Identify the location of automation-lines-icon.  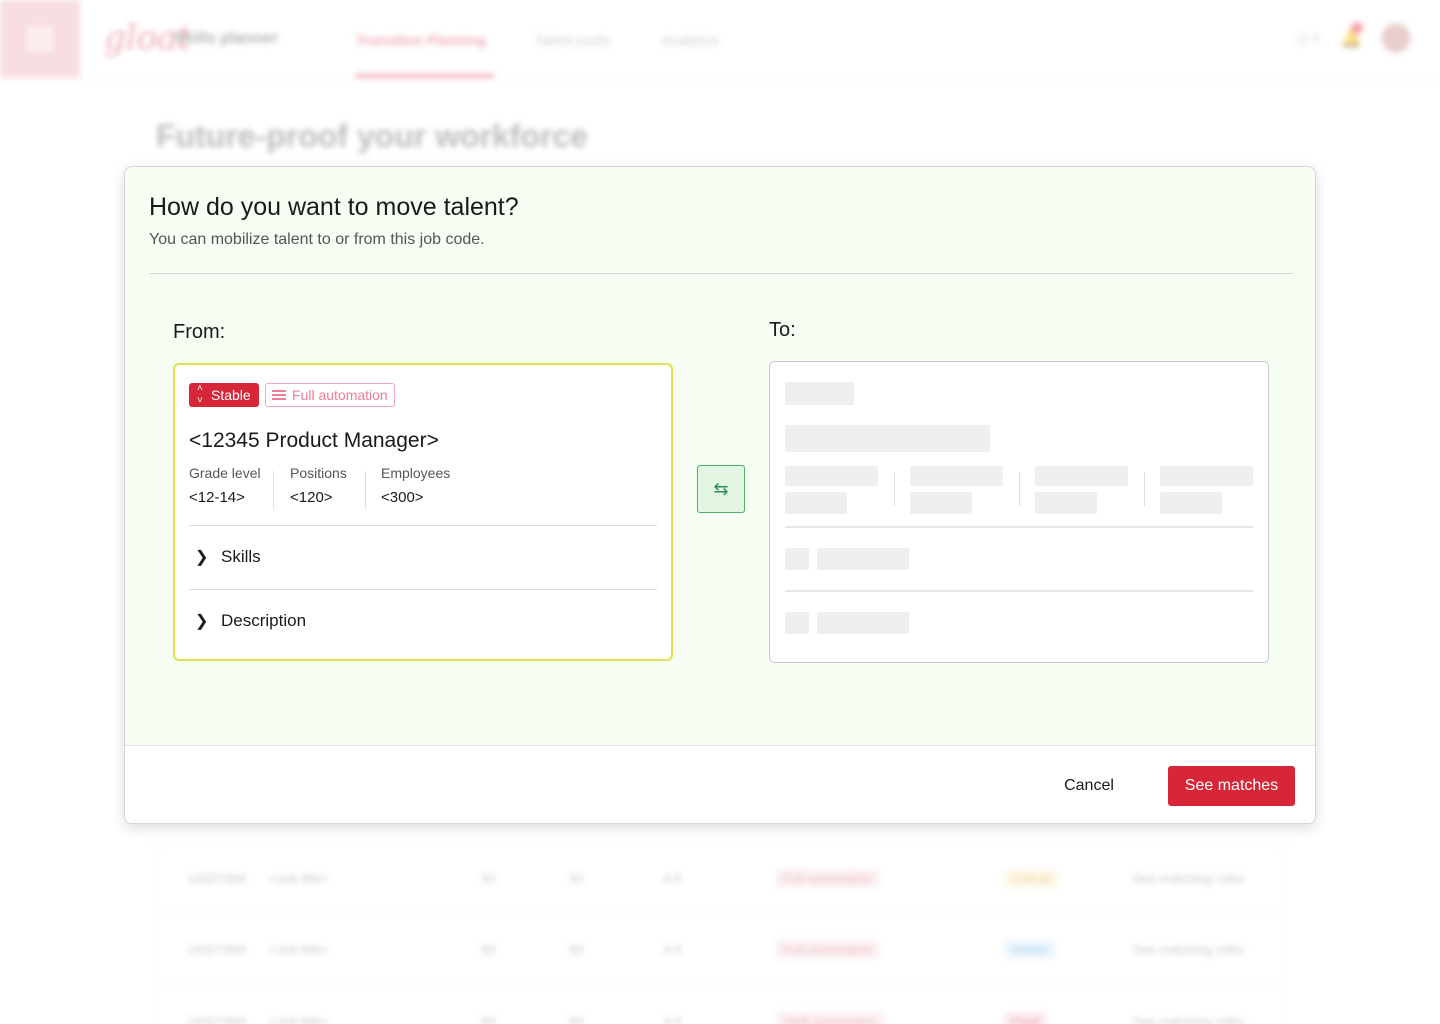
(279, 395).